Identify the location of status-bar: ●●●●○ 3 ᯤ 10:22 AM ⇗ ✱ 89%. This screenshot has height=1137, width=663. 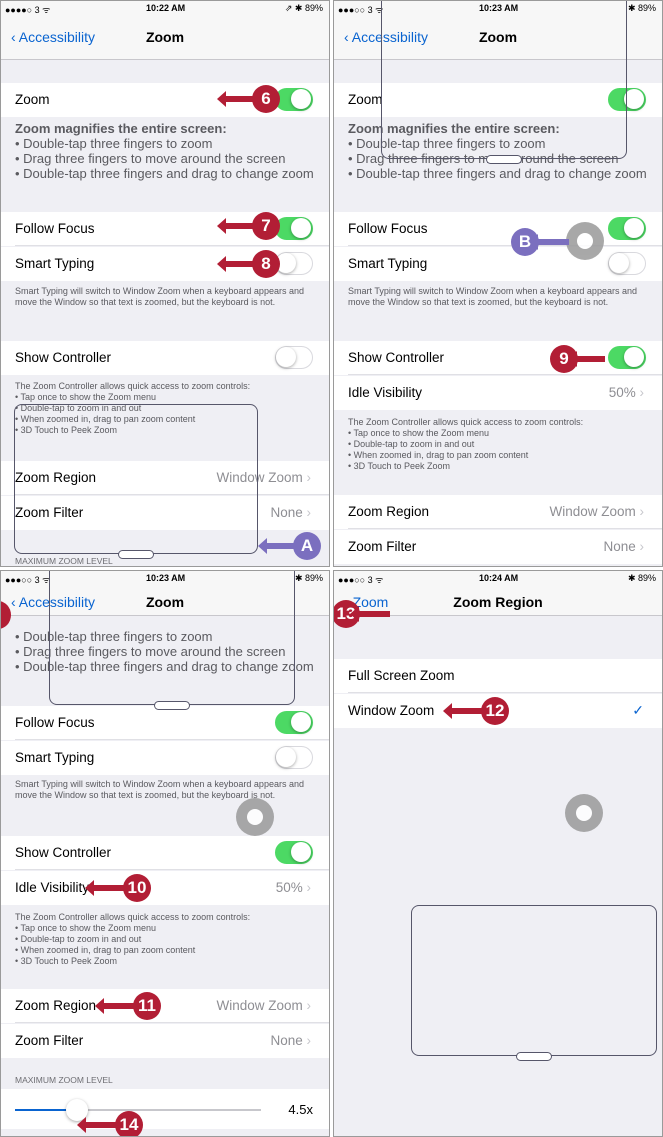
(165, 8).